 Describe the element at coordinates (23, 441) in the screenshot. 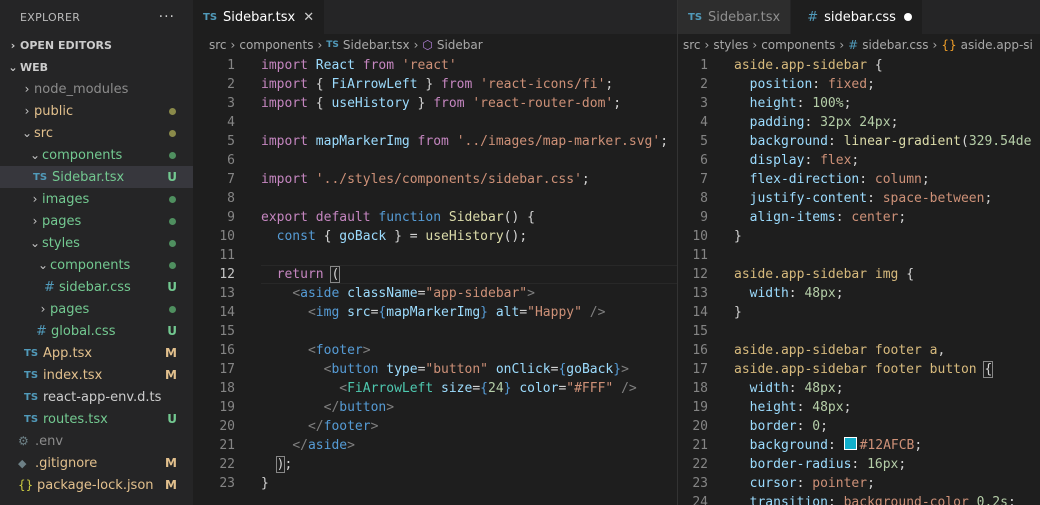

I see `gear-icon: ⚙` at that location.